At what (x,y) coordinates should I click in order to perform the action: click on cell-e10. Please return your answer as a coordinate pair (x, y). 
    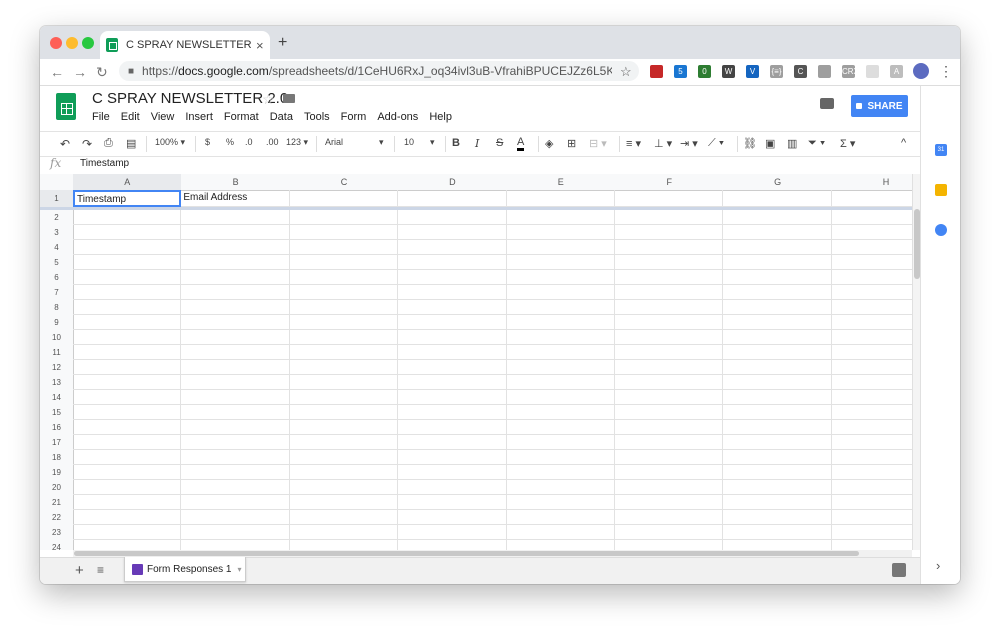
    Looking at the image, I should click on (560, 337).